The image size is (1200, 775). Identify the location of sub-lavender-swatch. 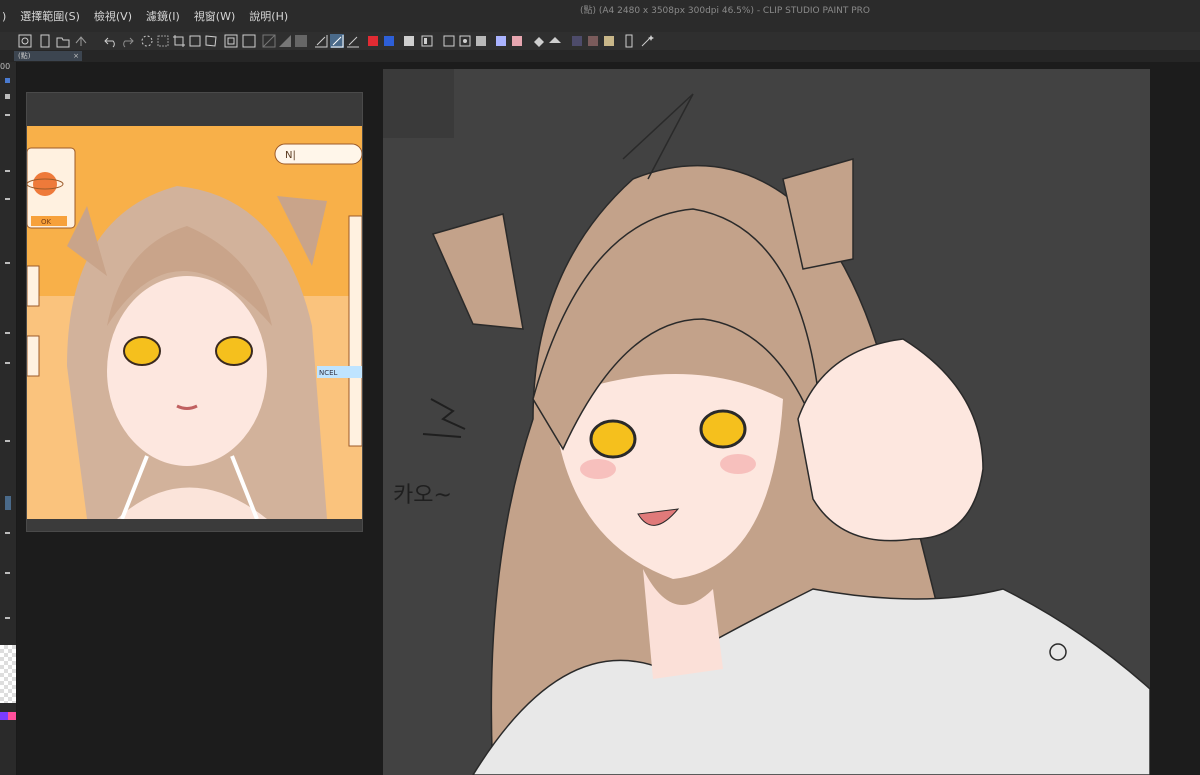
(501, 41).